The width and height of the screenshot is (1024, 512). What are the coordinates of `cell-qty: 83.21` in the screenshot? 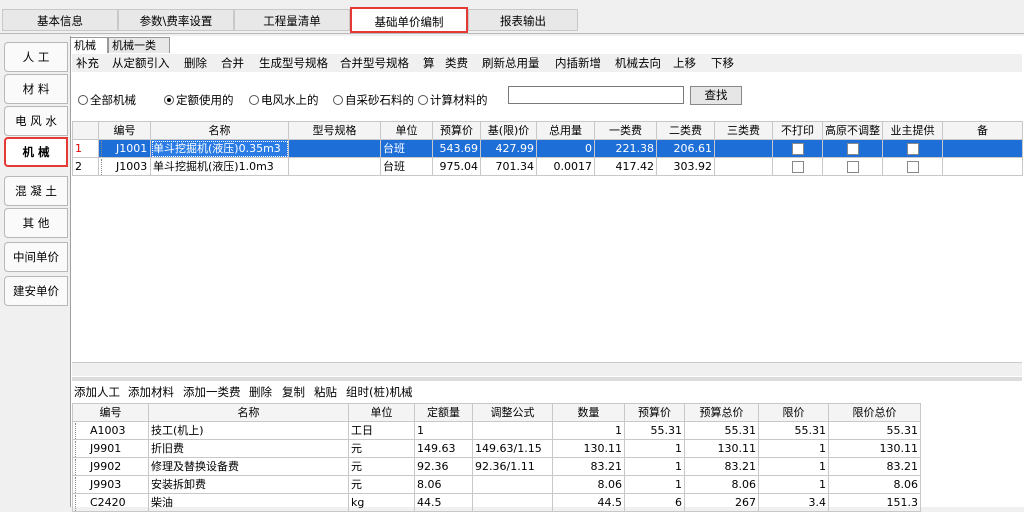 It's located at (588, 466).